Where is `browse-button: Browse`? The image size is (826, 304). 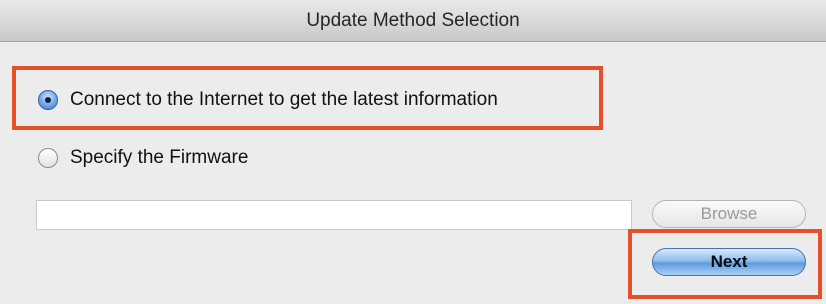
browse-button: Browse is located at coordinates (729, 214).